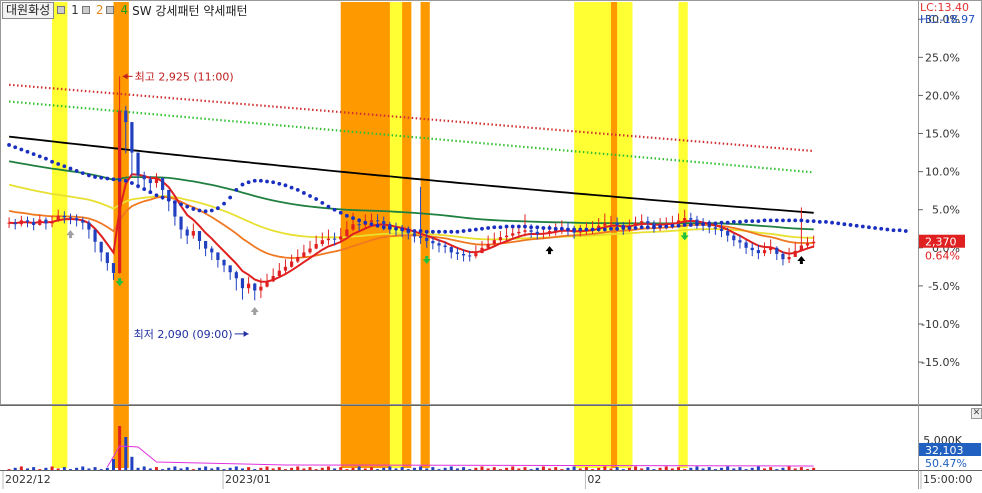 The image size is (982, 493). I want to click on stock-name-button: 대원화성, so click(28, 10).